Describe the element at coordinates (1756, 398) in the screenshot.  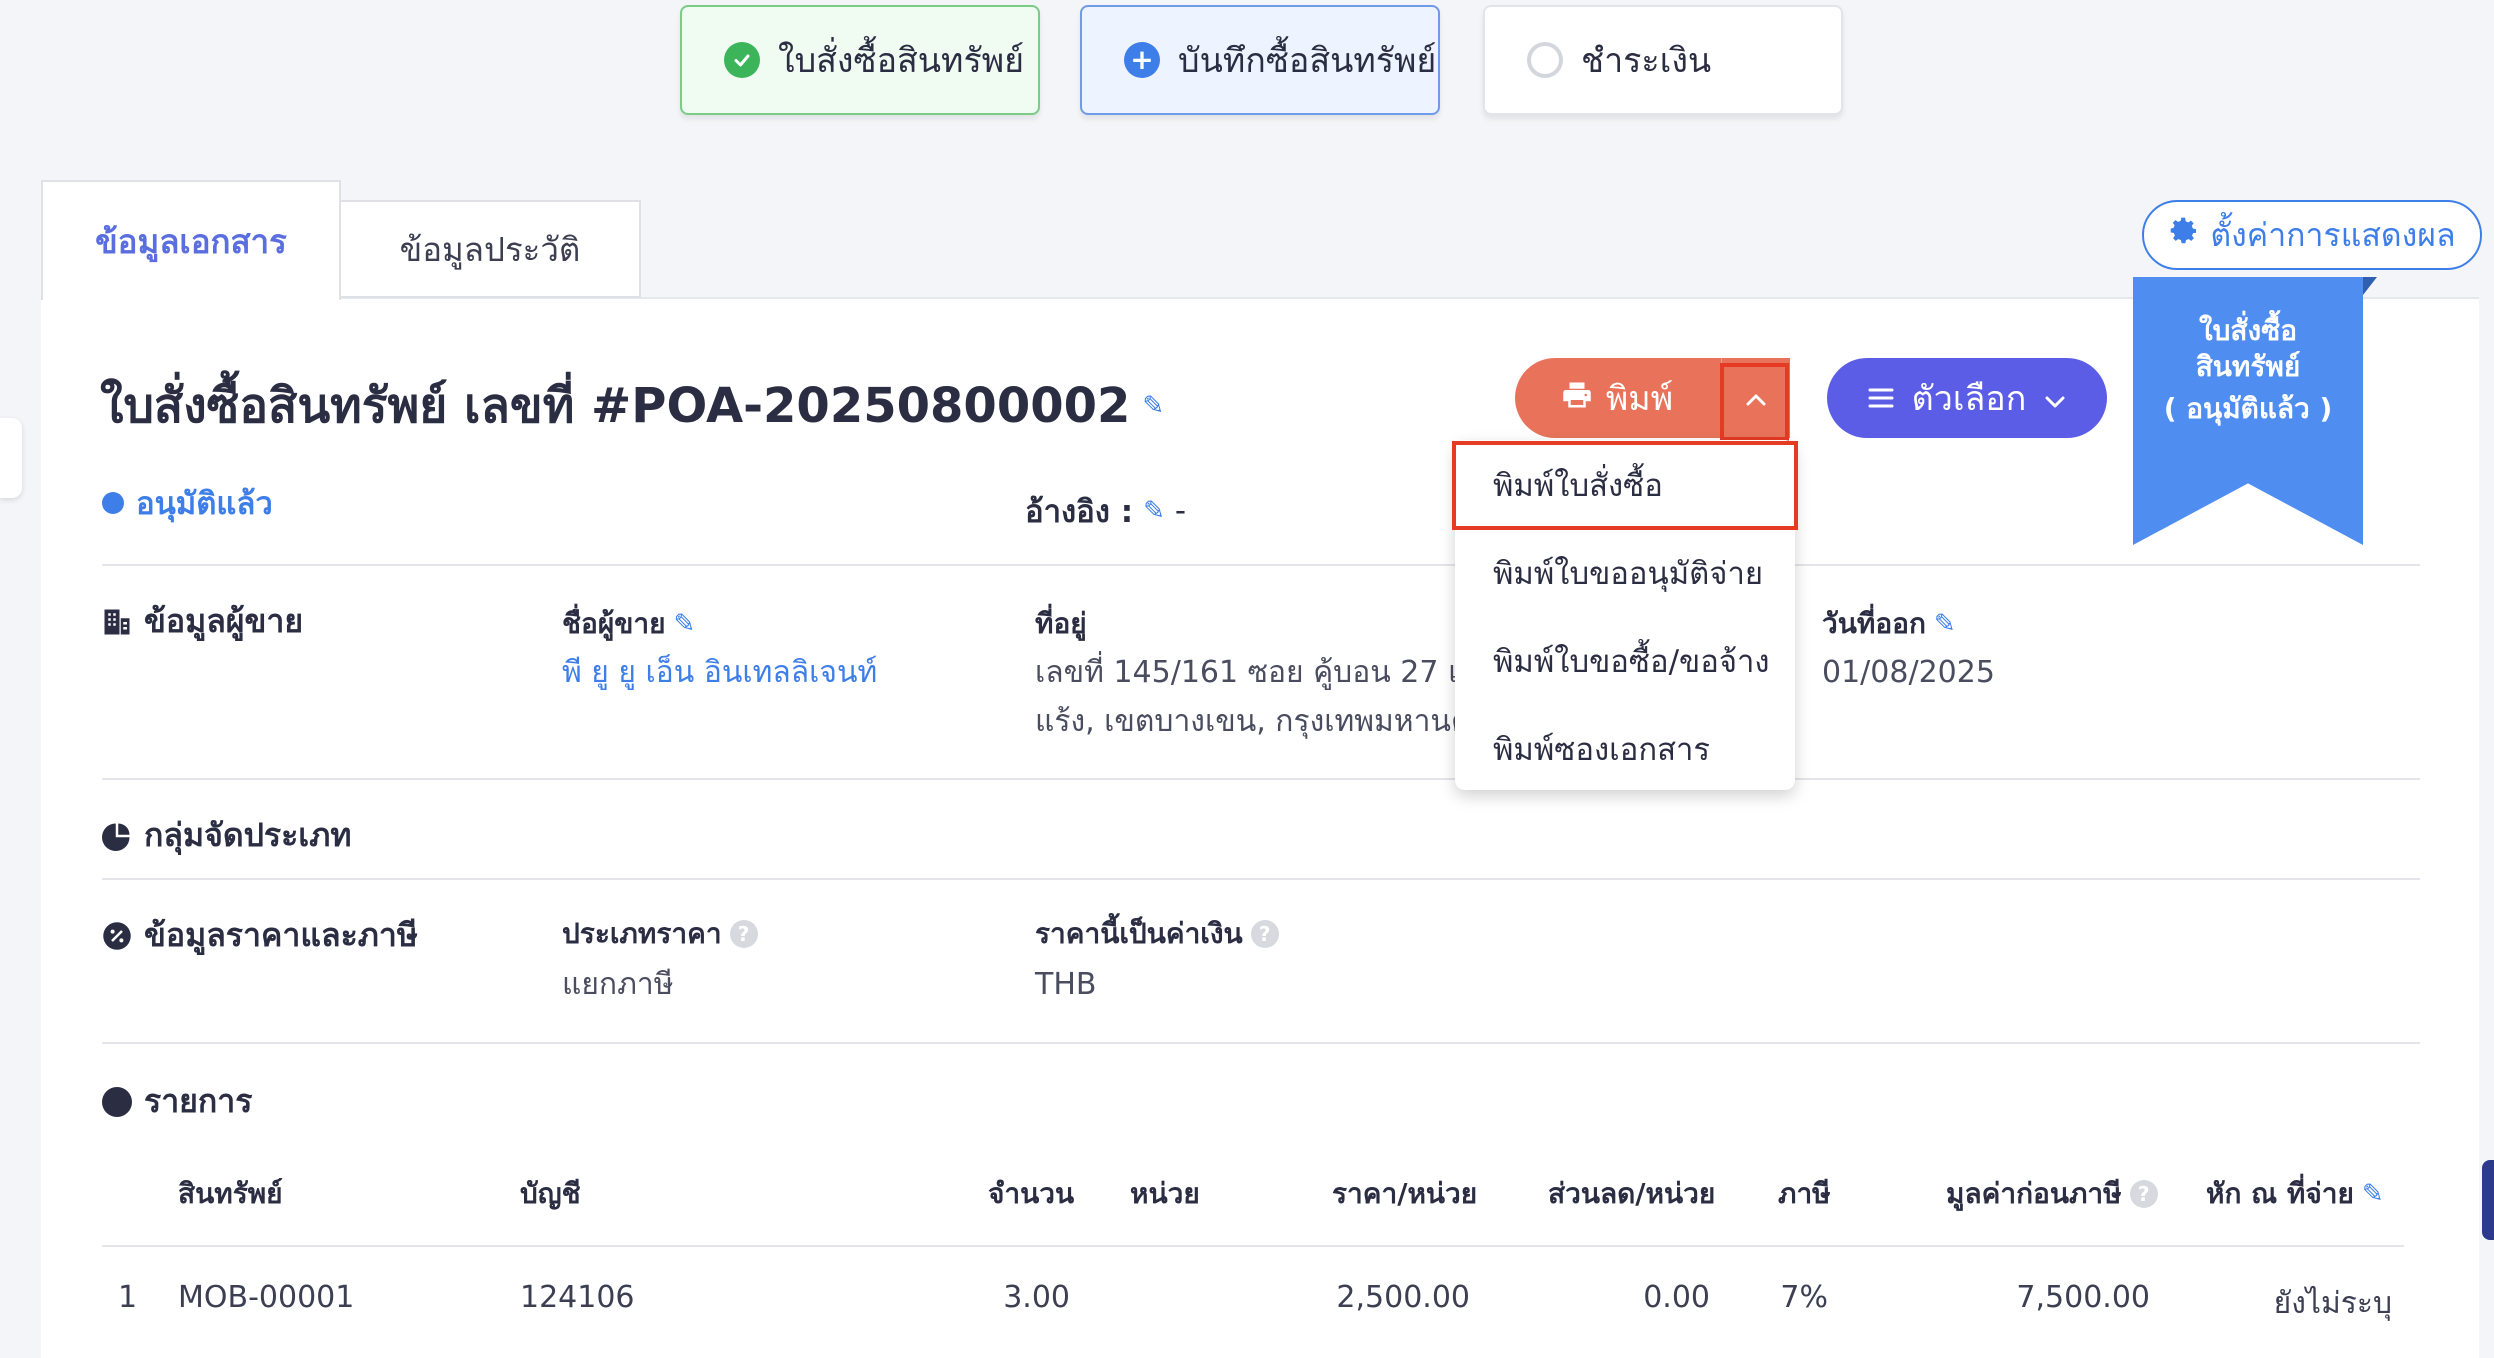
I see `chevron-up-icon` at that location.